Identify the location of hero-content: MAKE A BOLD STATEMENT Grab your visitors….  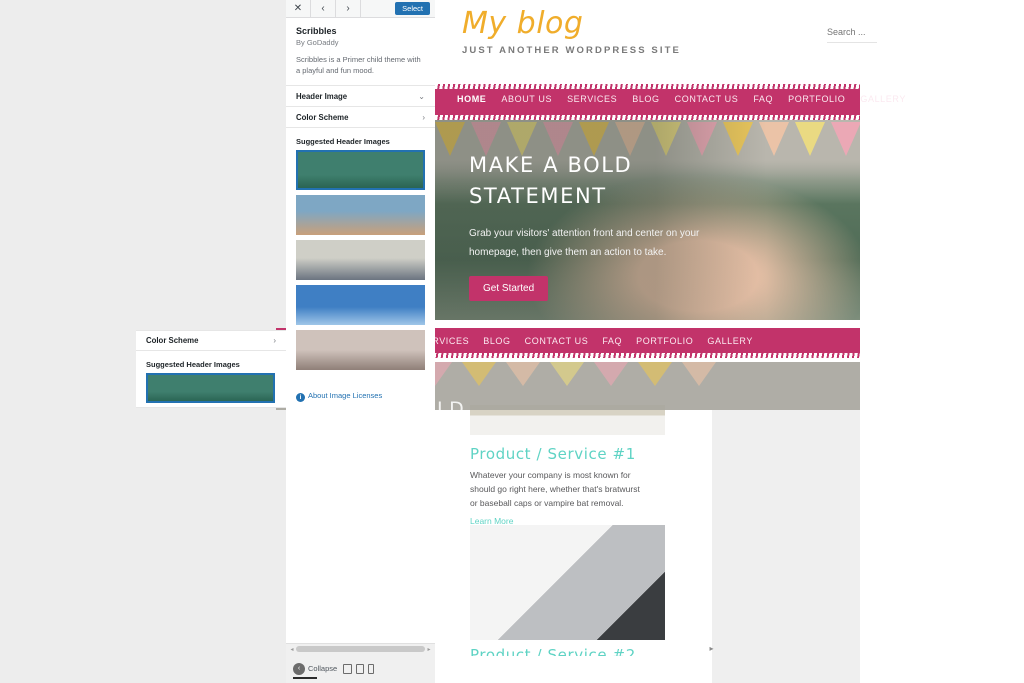
(601, 225).